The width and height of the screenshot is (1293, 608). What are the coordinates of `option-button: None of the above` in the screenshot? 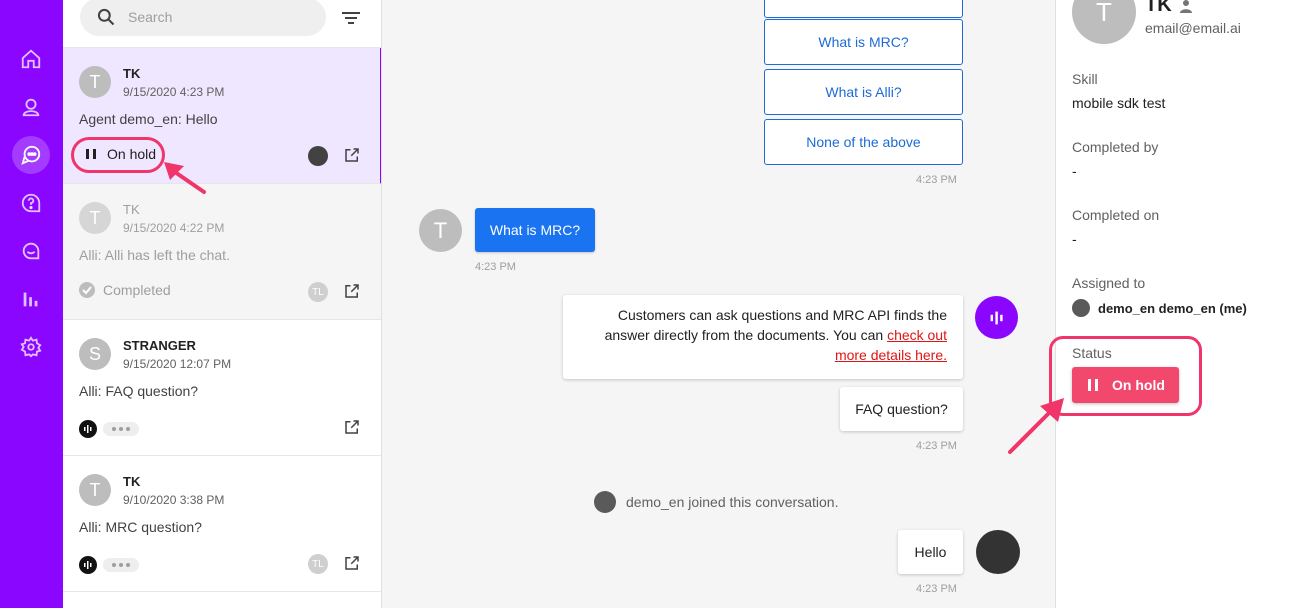 It's located at (863, 142).